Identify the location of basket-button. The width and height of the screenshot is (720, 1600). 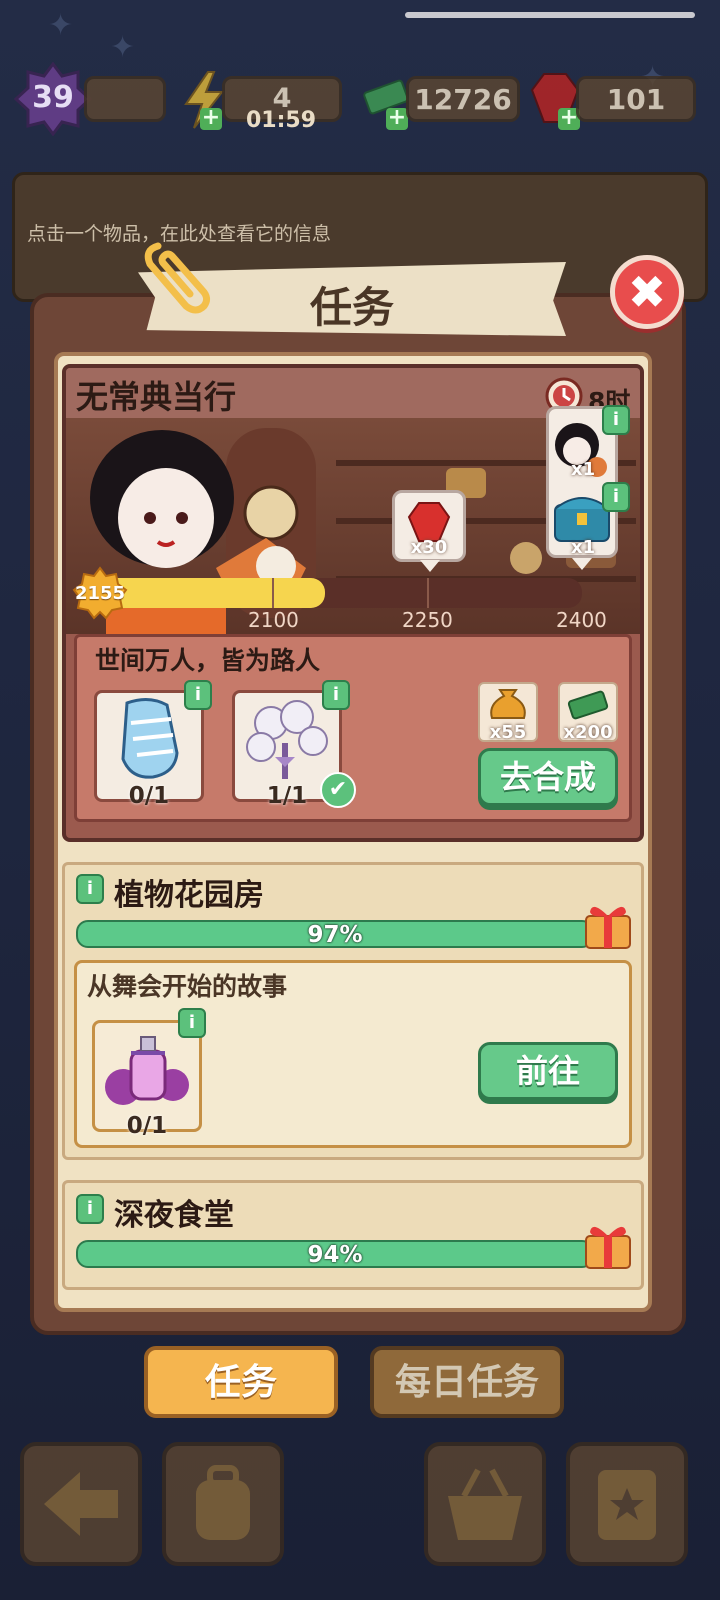
(485, 1504).